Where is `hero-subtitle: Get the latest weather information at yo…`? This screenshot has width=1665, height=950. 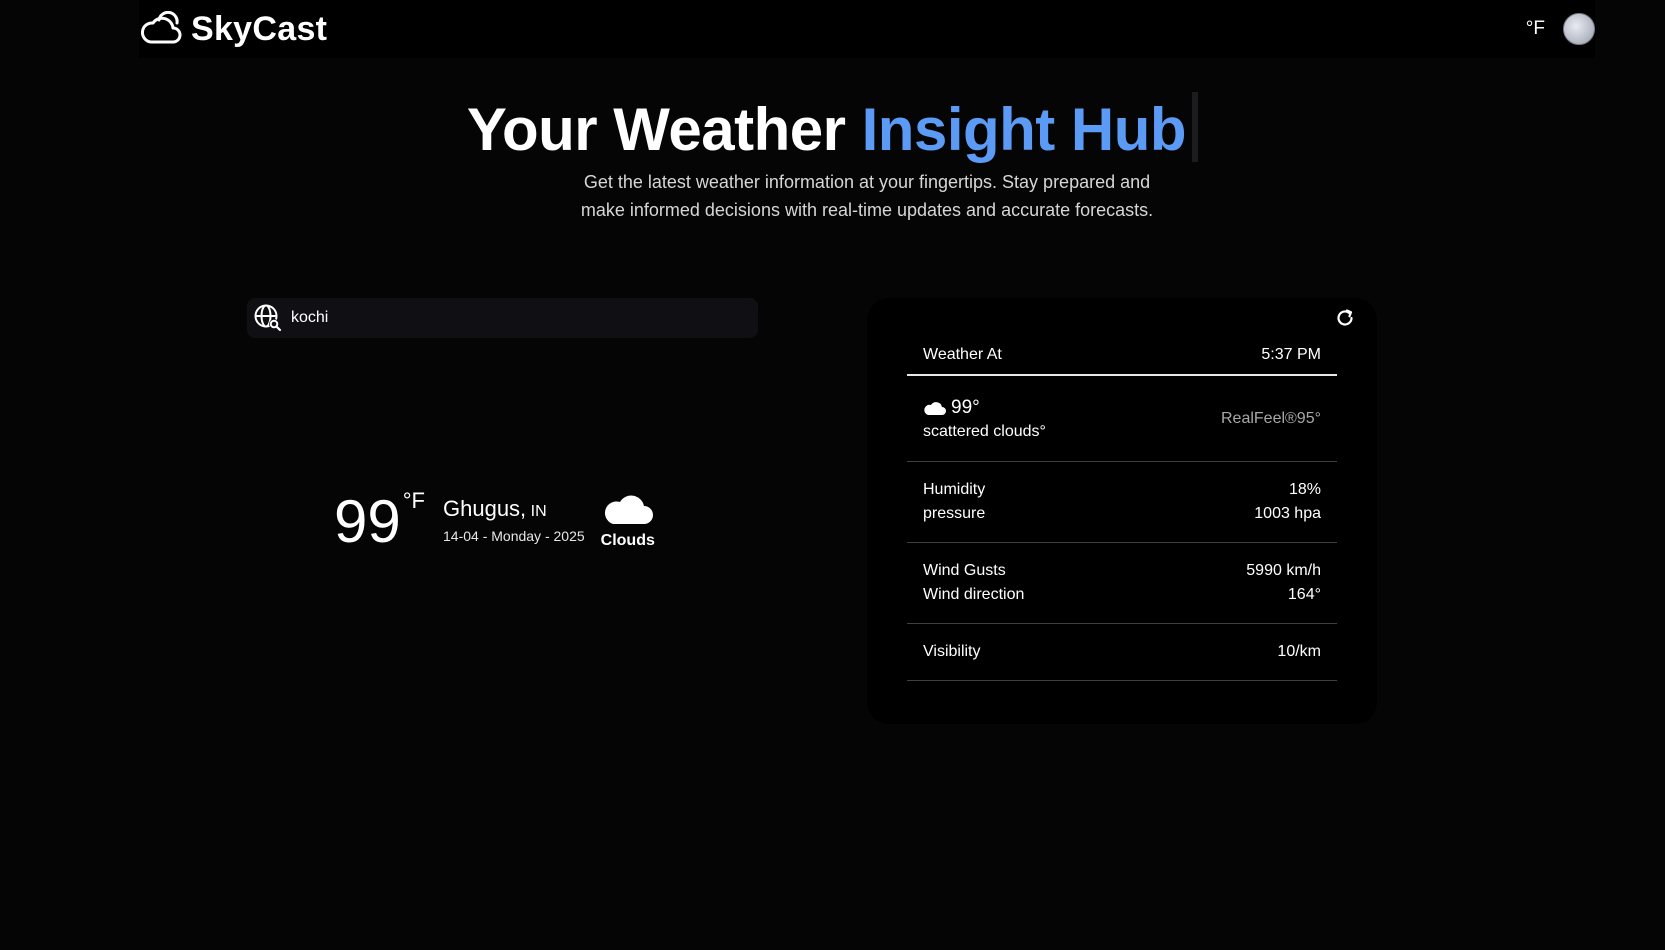 hero-subtitle: Get the latest weather information at yo… is located at coordinates (867, 196).